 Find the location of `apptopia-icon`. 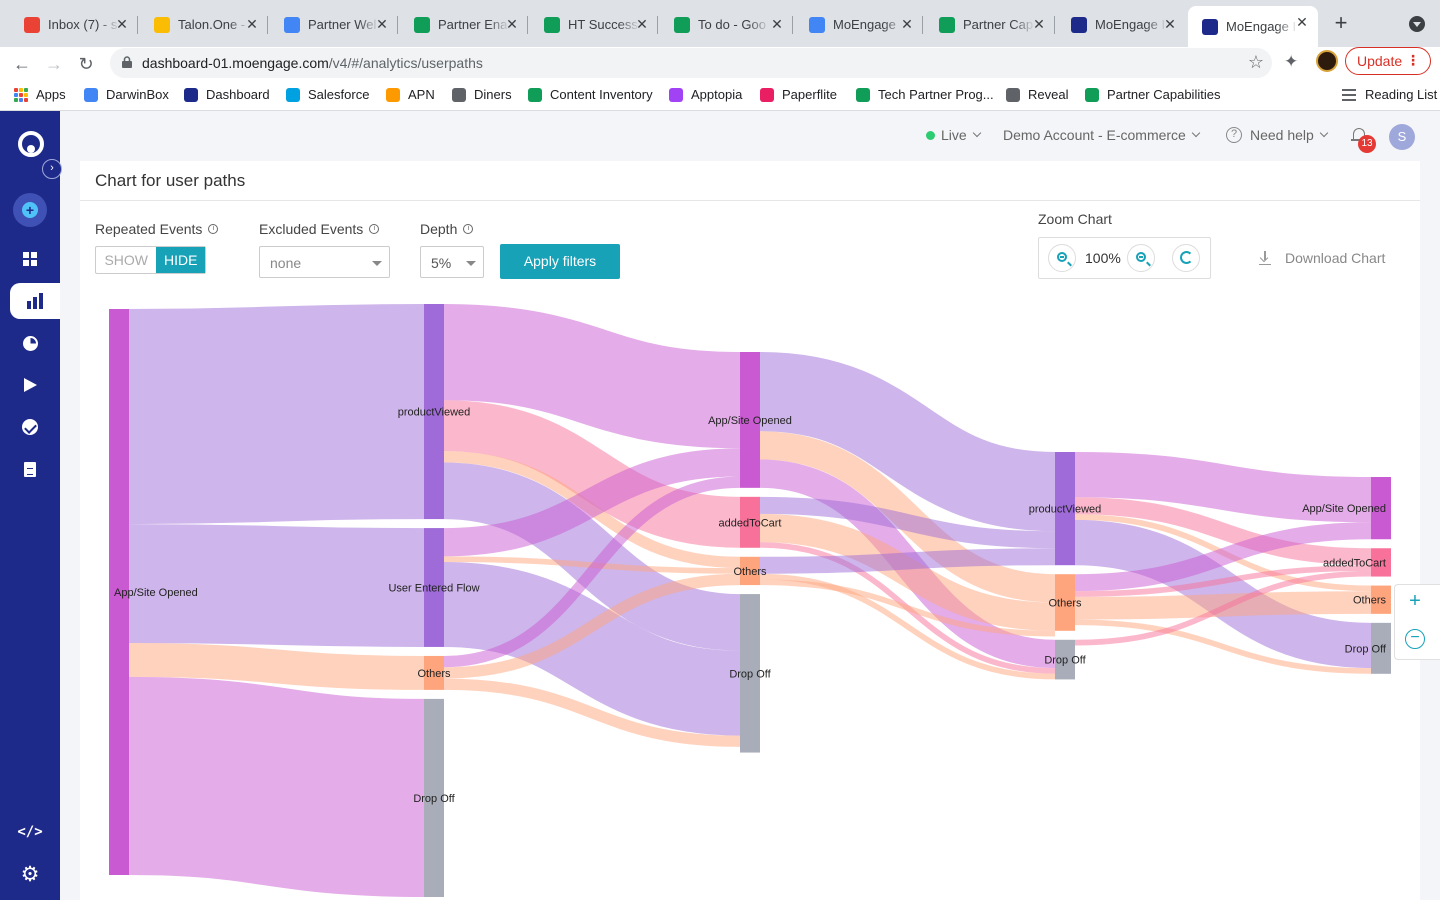

apptopia-icon is located at coordinates (676, 94).